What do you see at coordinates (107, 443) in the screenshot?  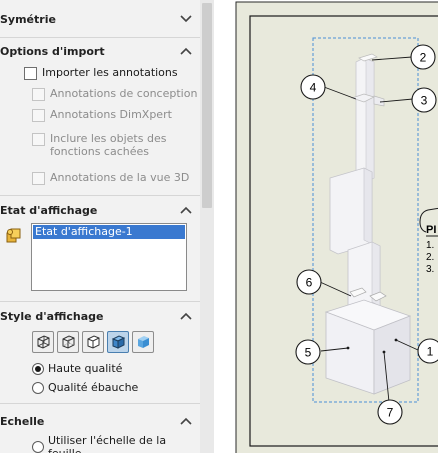 I see `use-sheet-scale-label: Utiliser l'échelle de la feuille` at bounding box center [107, 443].